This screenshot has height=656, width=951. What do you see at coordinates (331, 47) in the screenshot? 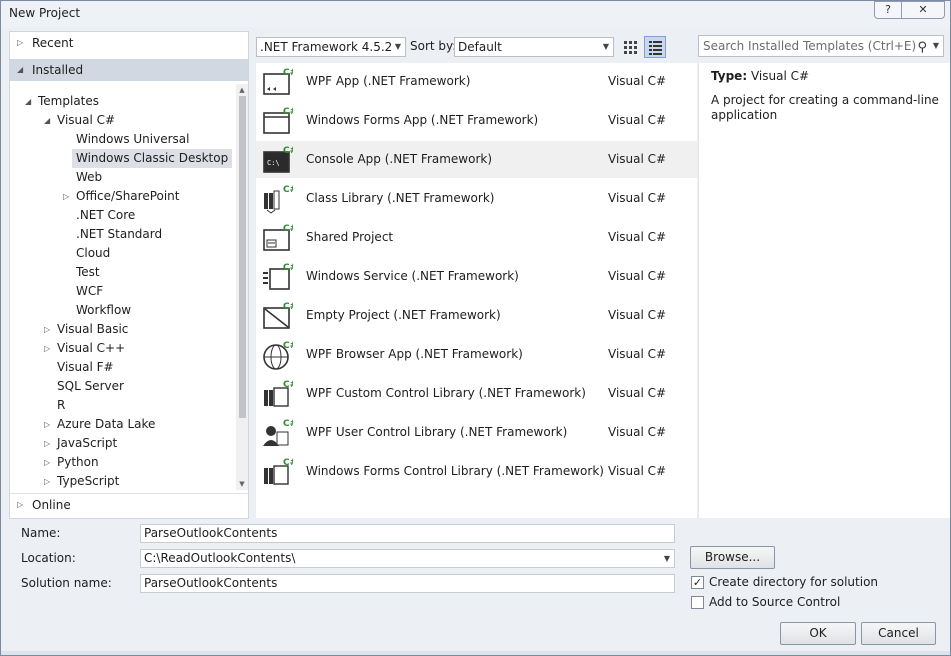
I see `framework-dropdown: .NET Framework 4.5.2 ▼` at bounding box center [331, 47].